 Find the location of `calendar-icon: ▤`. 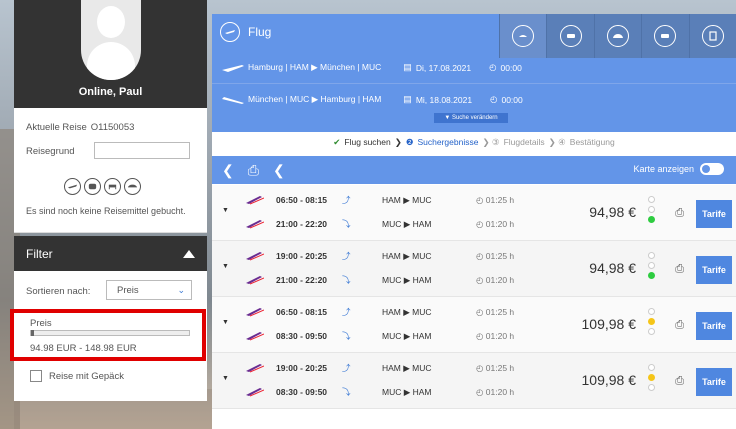

calendar-icon: ▤ is located at coordinates (407, 99).